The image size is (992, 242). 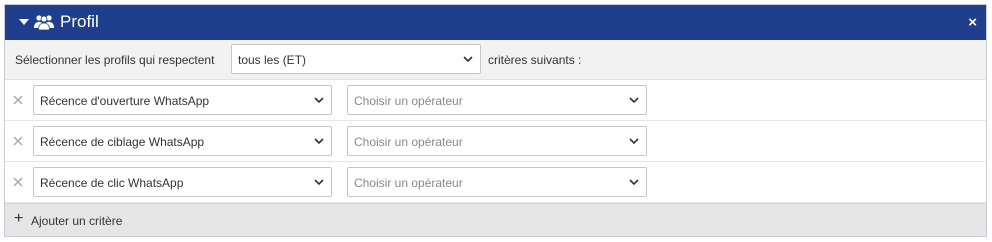 I want to click on criterion-field-select: Récence de clic WhatsApp, so click(x=182, y=182).